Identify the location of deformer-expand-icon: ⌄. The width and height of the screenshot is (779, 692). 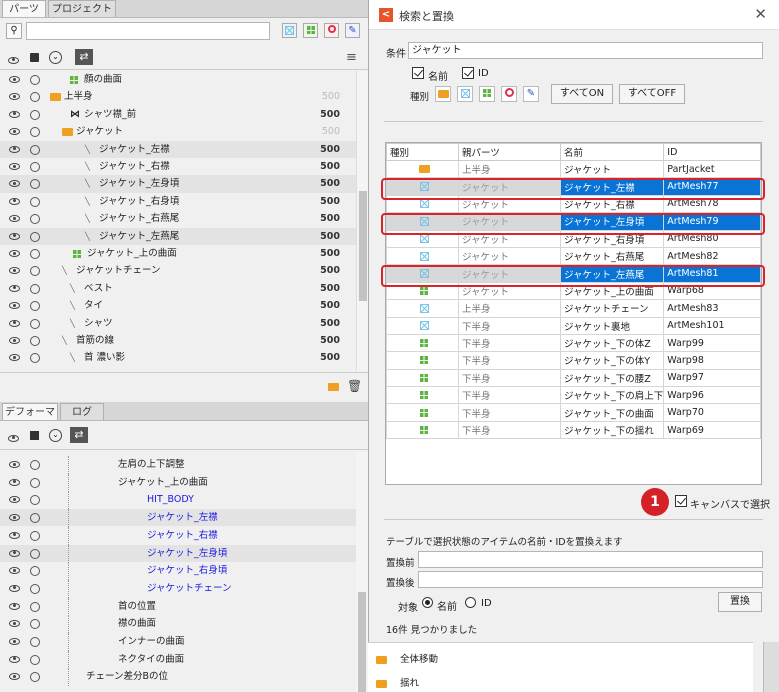
(55, 435).